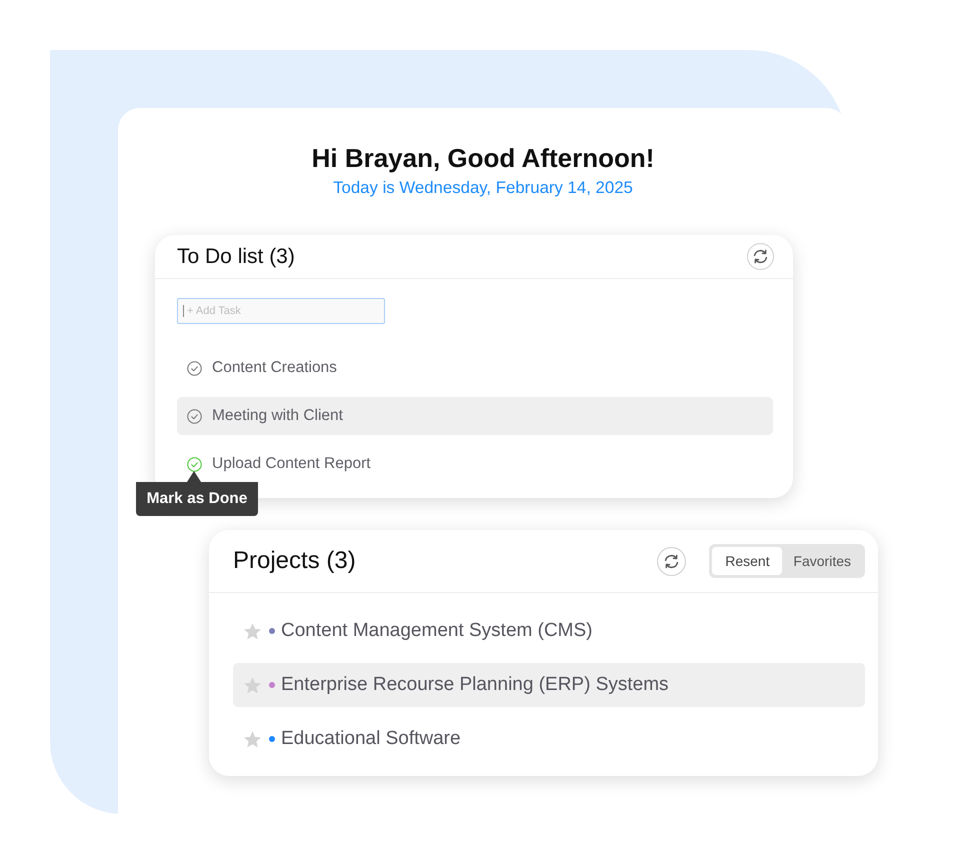 The width and height of the screenshot is (958, 864). What do you see at coordinates (747, 561) in the screenshot?
I see `filter-tab: Resent` at bounding box center [747, 561].